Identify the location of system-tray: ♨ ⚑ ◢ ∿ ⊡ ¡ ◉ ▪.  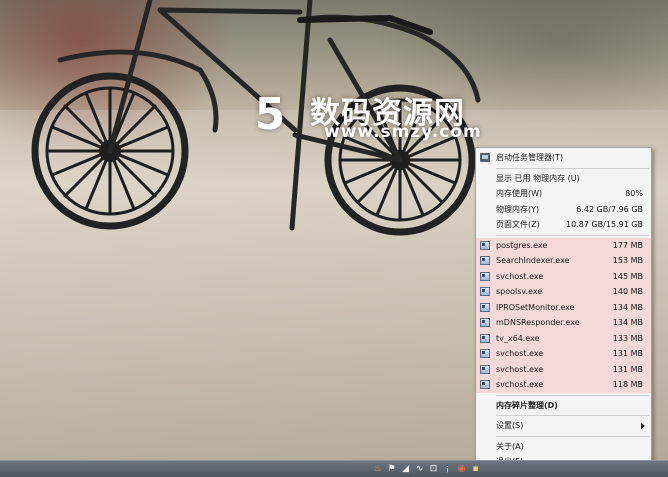
(426, 469).